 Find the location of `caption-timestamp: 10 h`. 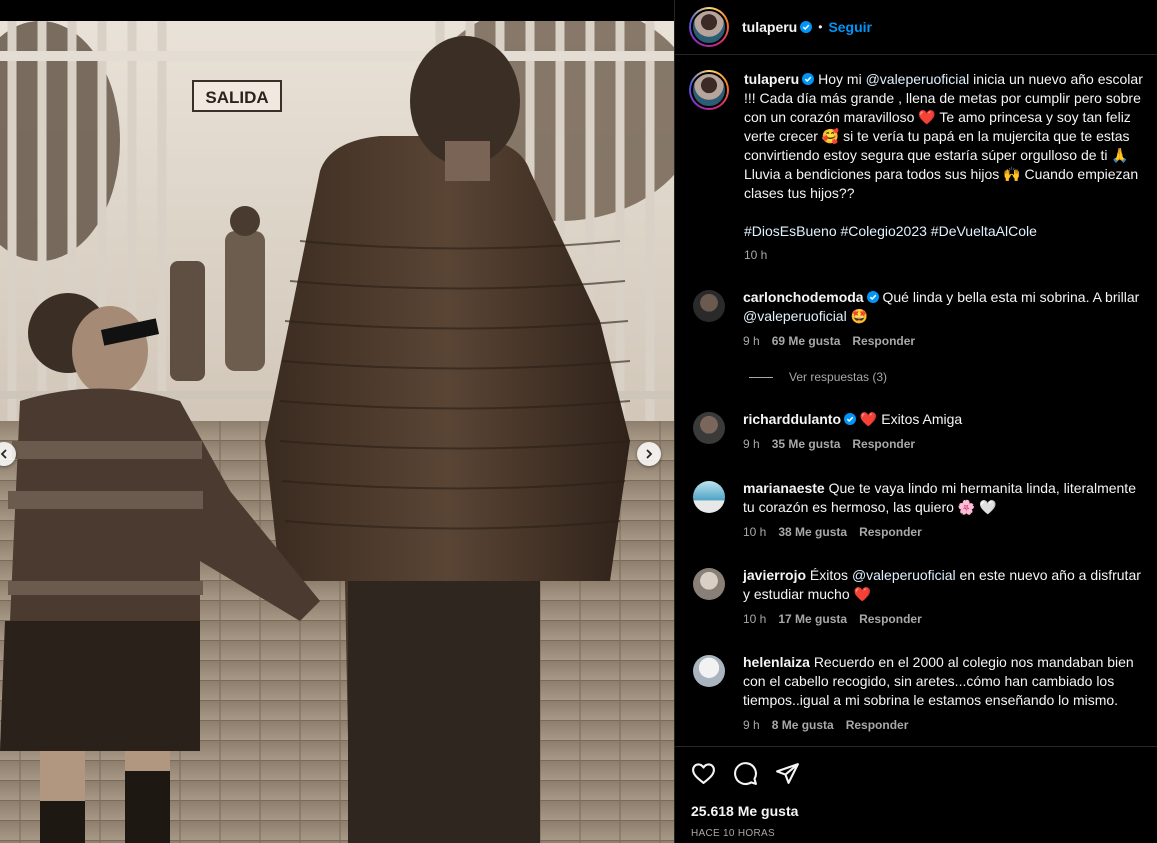

caption-timestamp: 10 h is located at coordinates (756, 255).